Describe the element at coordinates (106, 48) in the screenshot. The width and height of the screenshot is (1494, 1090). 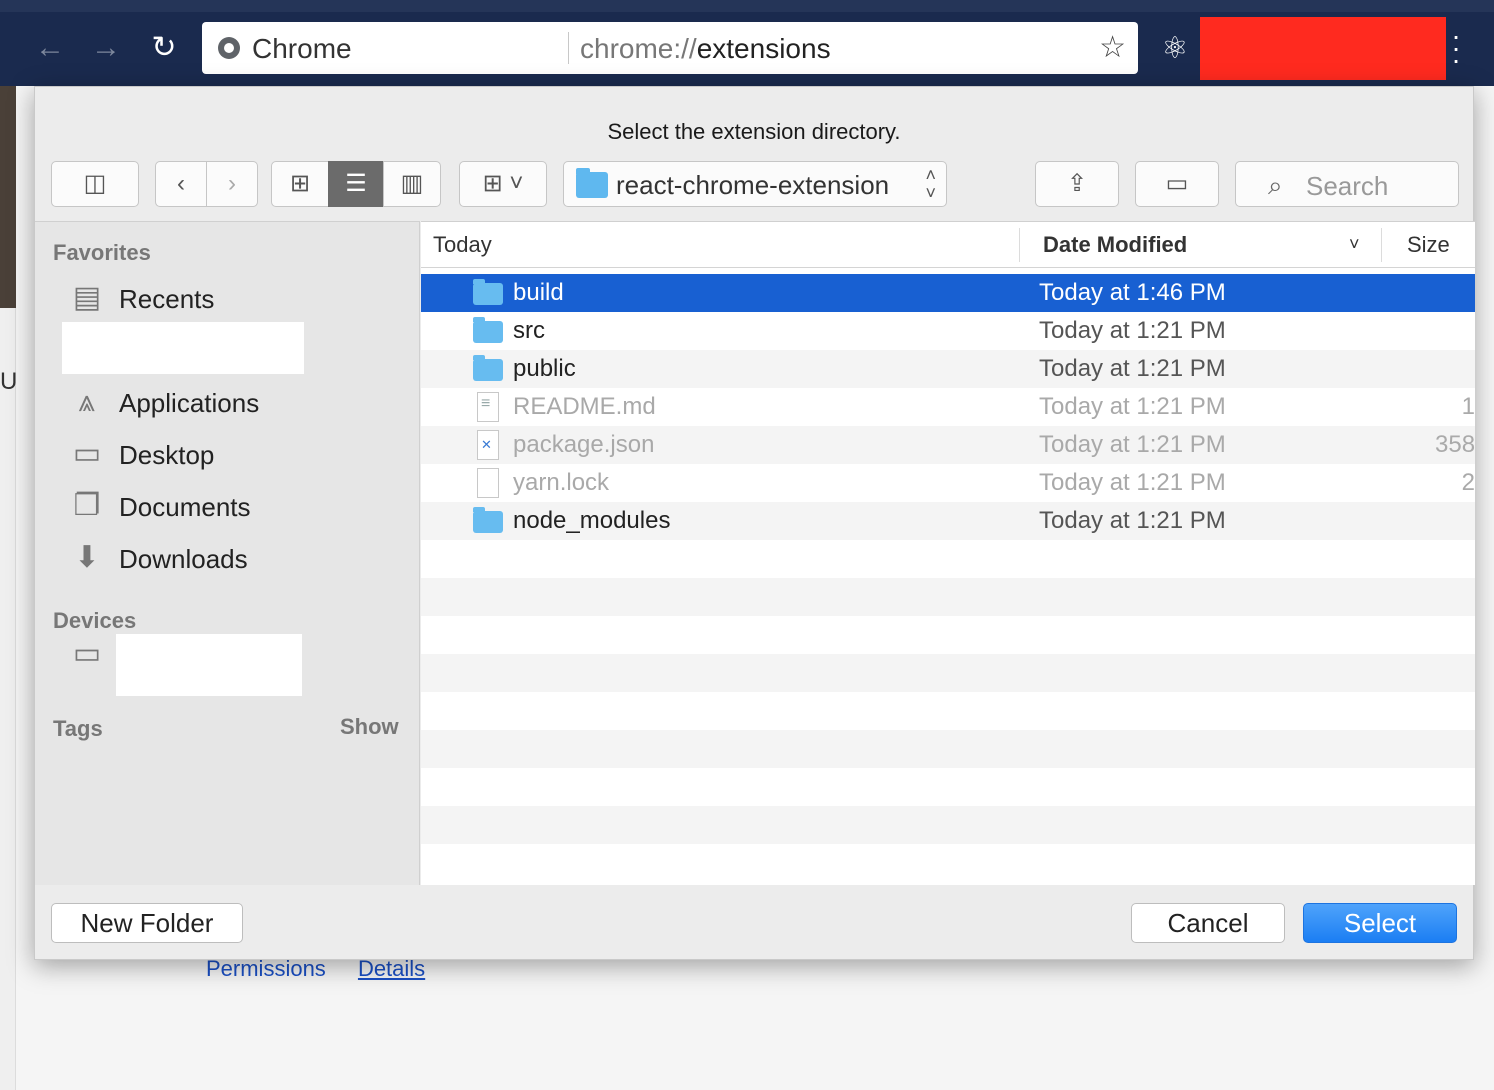
I see `forward-icon: →` at that location.